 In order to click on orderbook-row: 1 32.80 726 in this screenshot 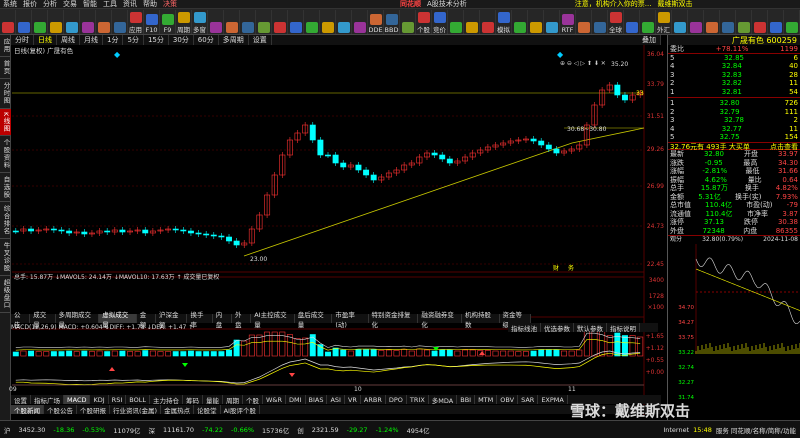, I will do `click(734, 103)`.